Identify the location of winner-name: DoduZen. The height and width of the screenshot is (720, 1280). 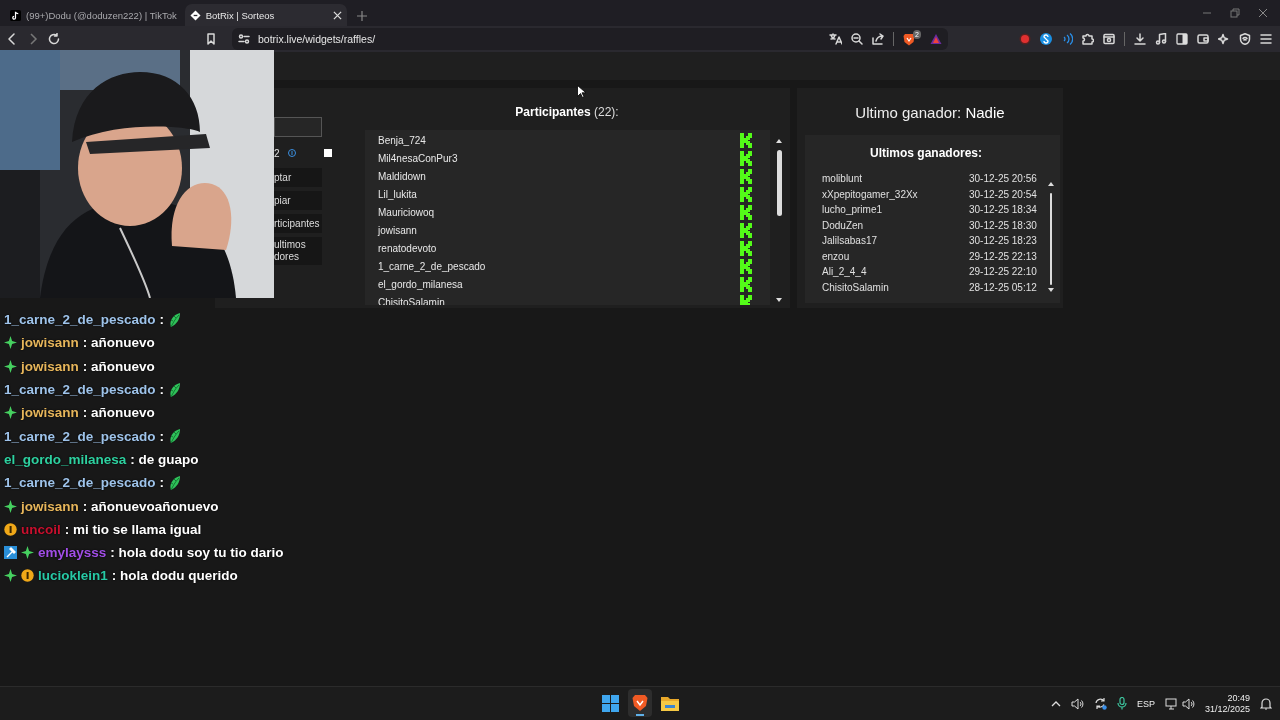
(843, 225).